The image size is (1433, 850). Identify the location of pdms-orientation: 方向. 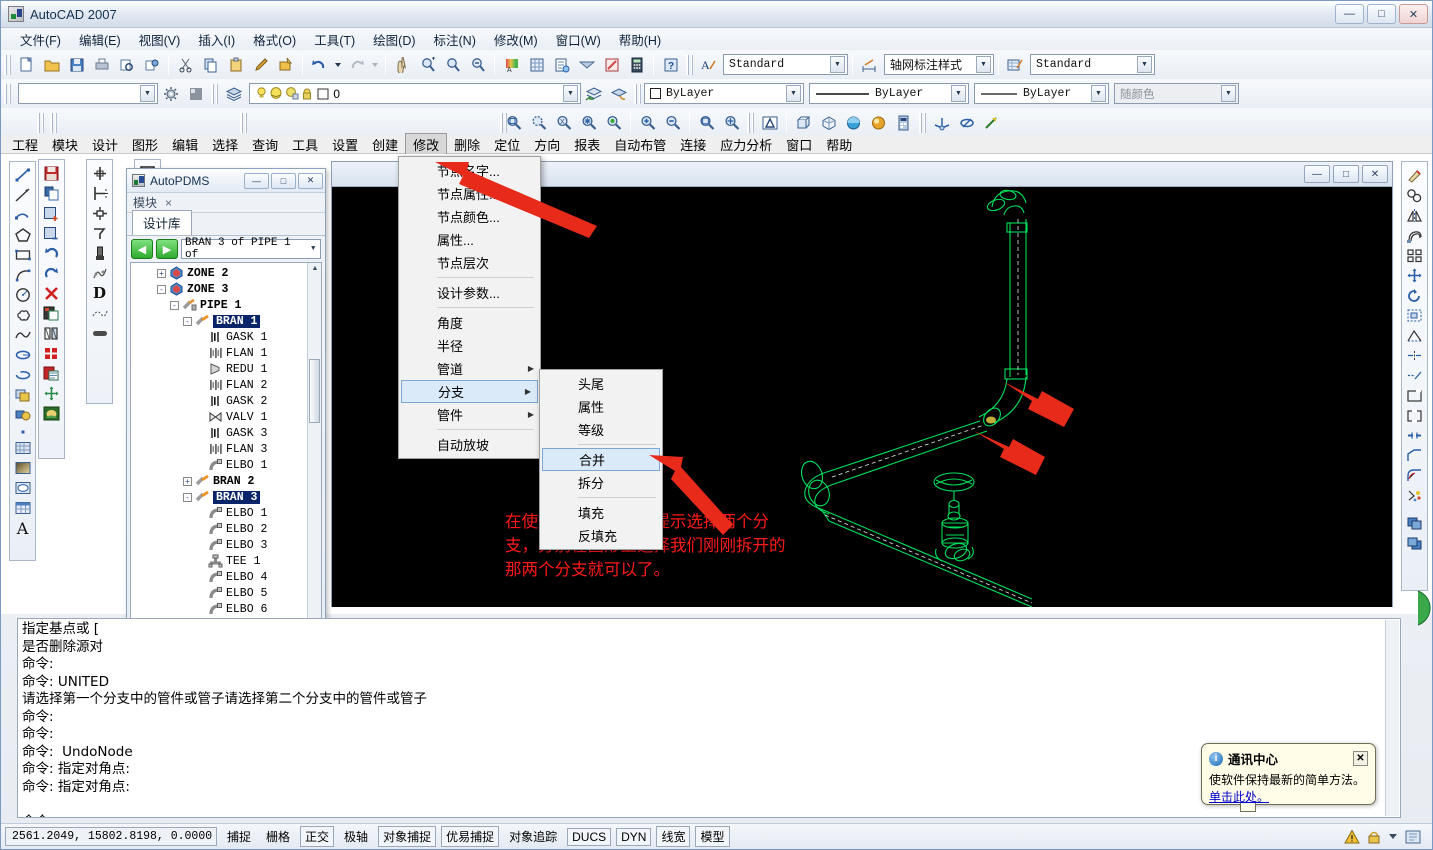
(547, 144).